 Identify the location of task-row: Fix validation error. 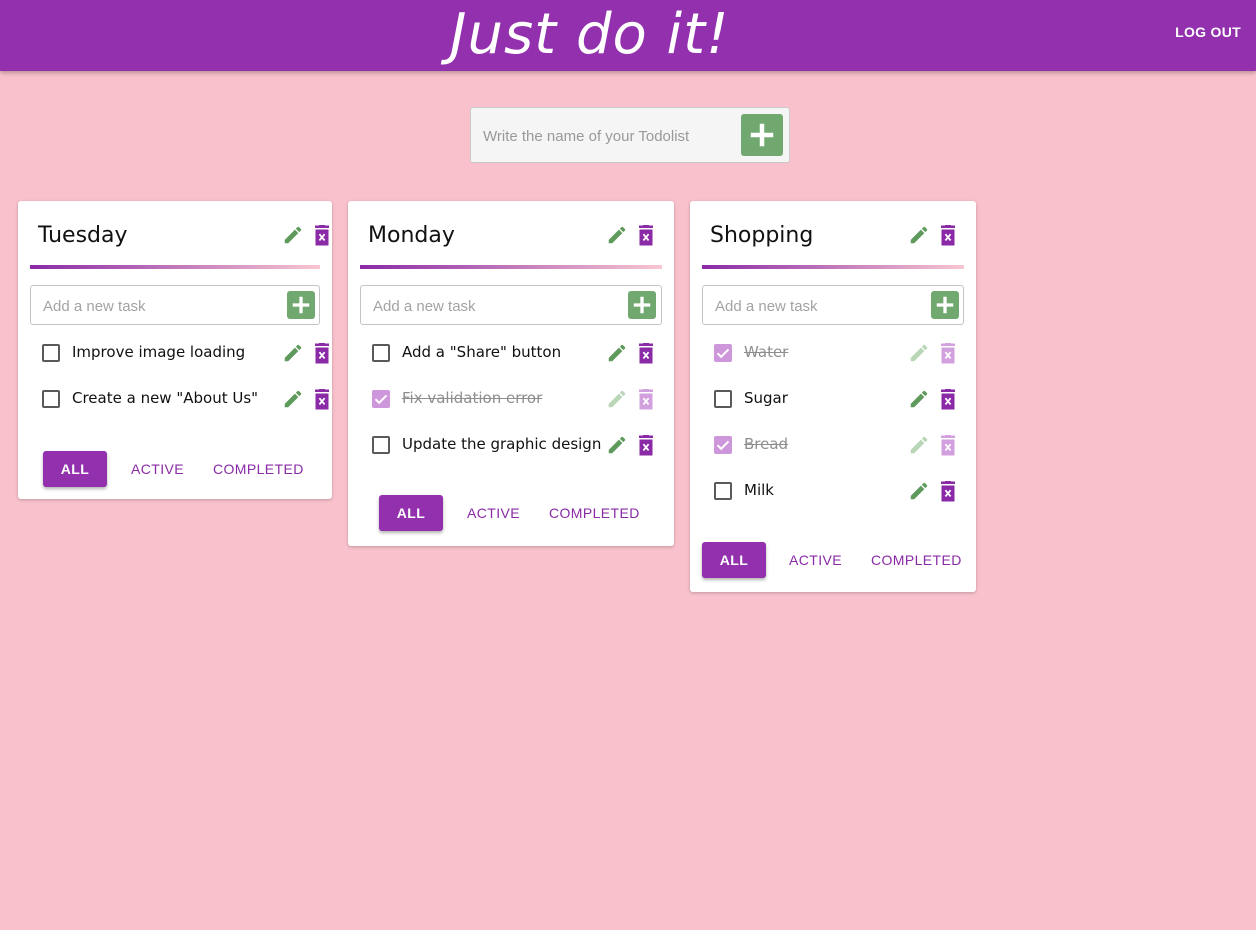
(511, 399).